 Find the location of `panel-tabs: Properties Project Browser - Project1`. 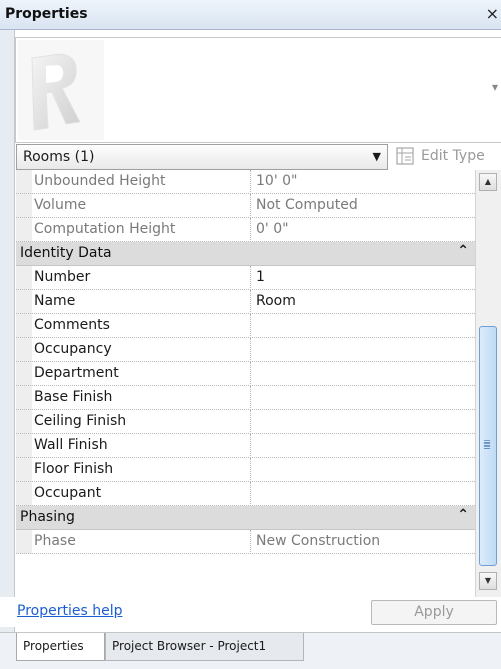

panel-tabs: Properties Project Browser - Project1 is located at coordinates (250, 650).